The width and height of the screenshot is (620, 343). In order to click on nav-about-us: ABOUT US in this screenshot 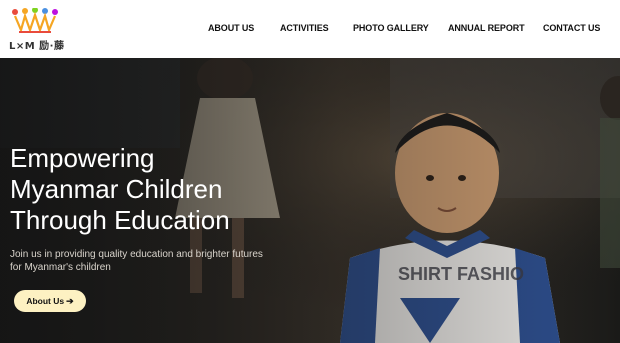, I will do `click(231, 28)`.